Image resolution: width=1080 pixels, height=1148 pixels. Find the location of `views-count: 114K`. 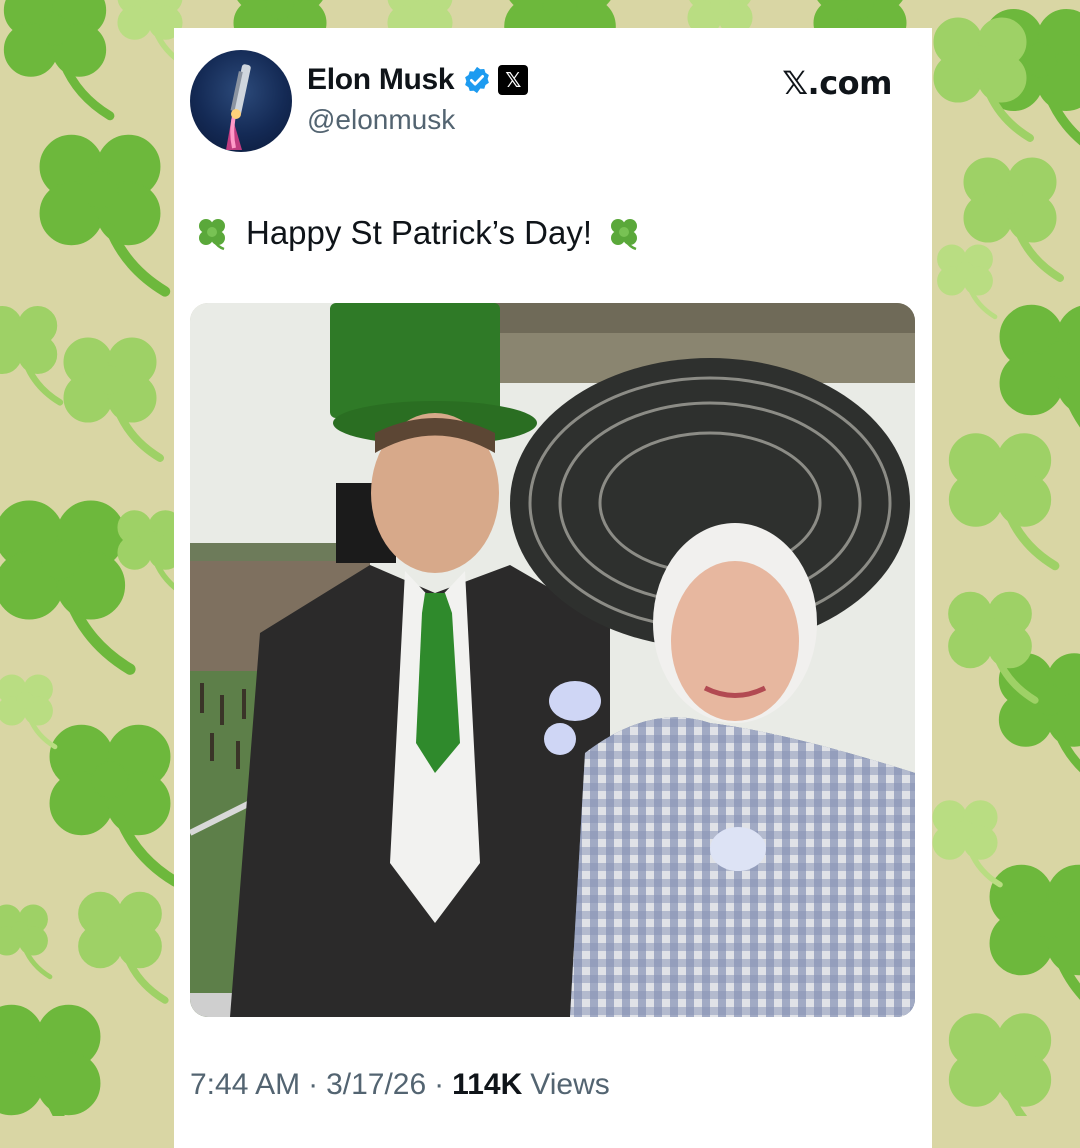

views-count: 114K is located at coordinates (487, 1085).